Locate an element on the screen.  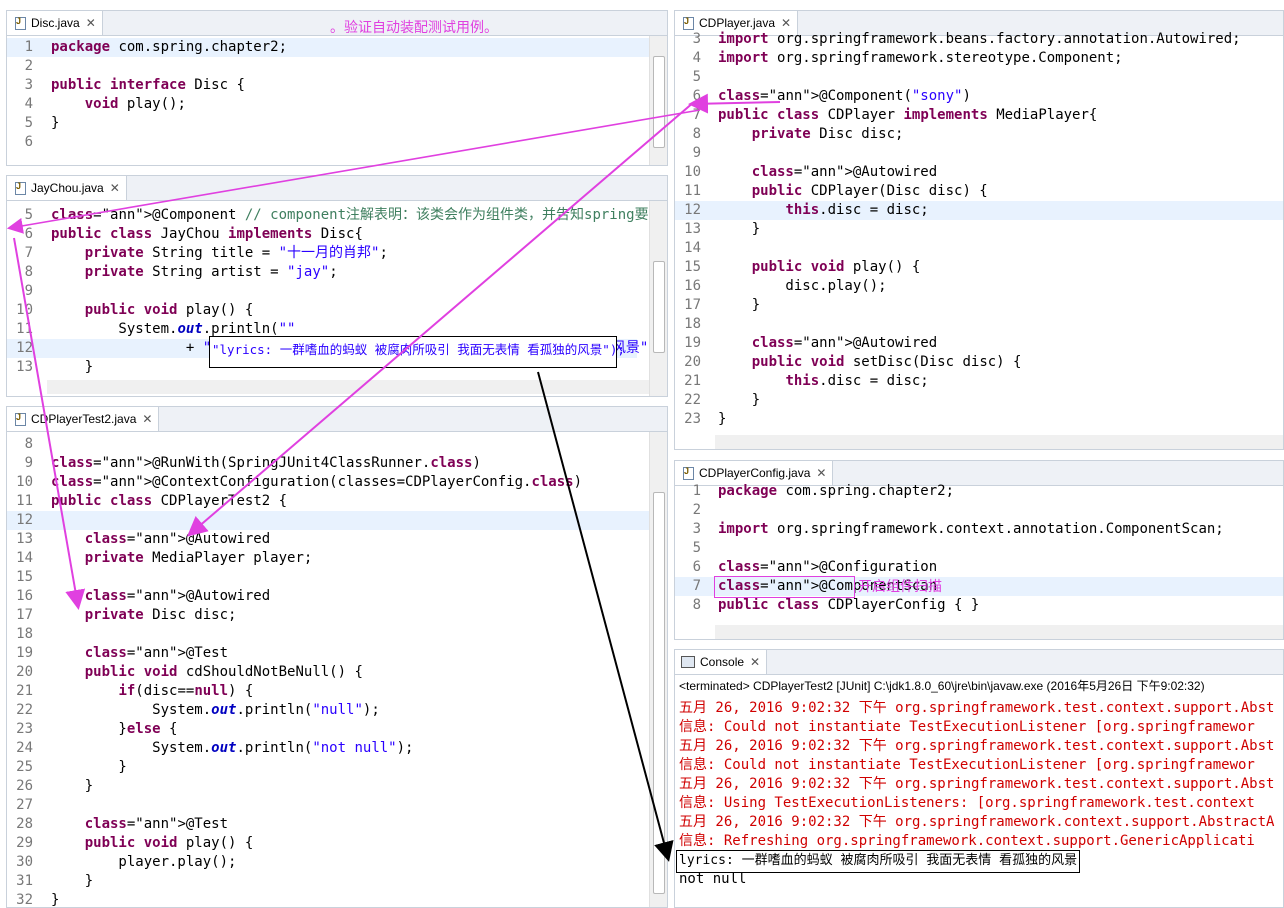
code-line: 19 class="ann">@Test is located at coordinates (328, 653).